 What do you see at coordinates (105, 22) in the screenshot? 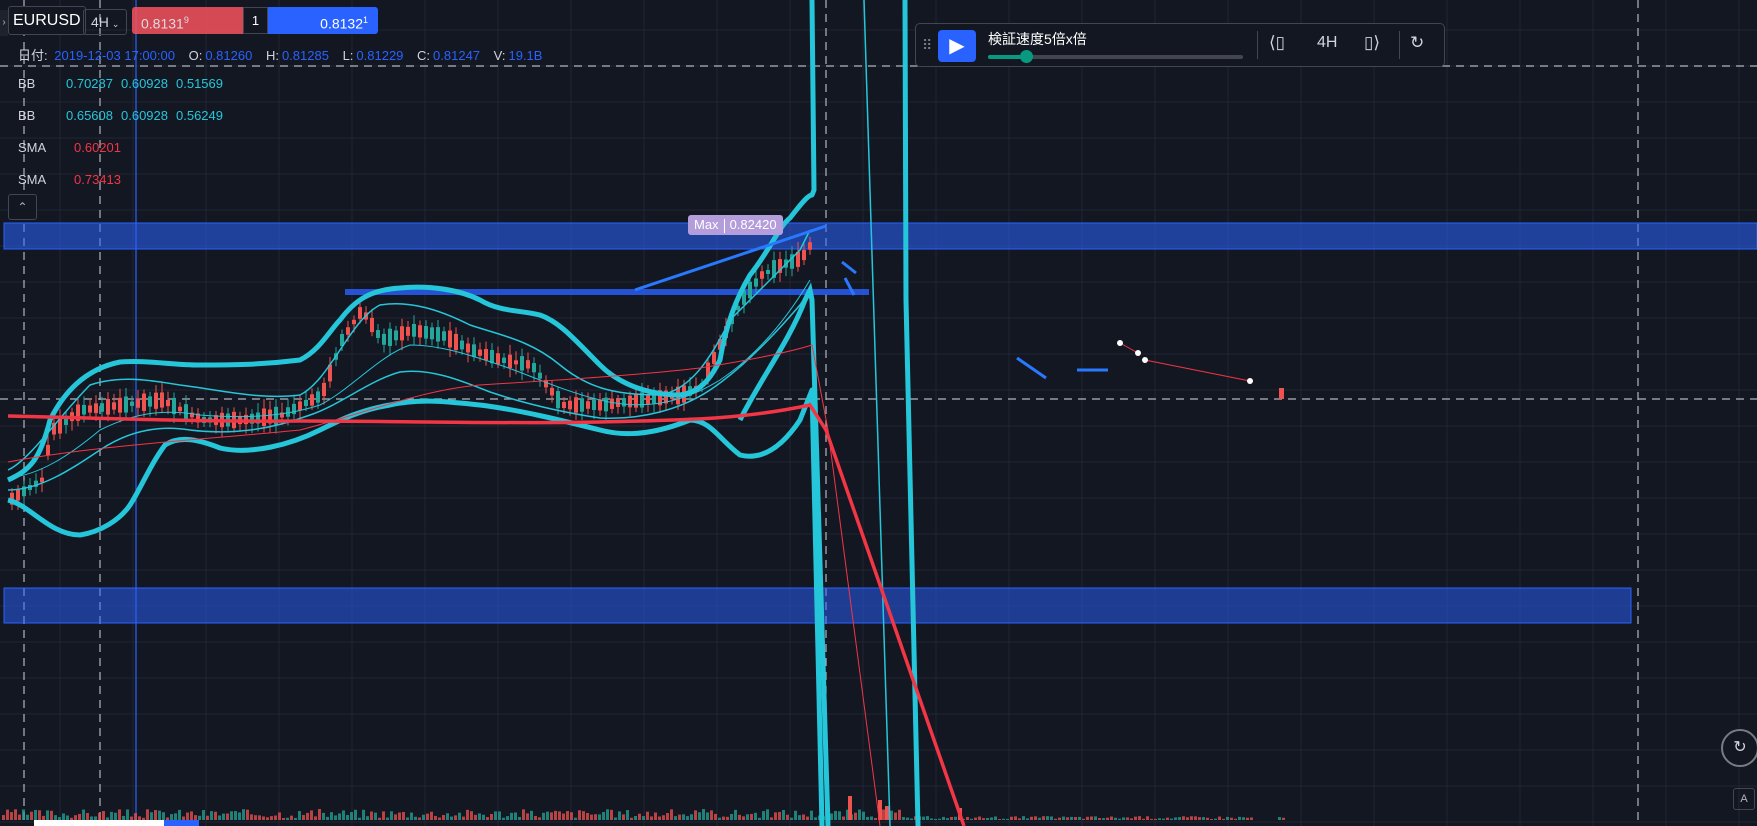
I see `timeframe-button: 4H ⌄` at bounding box center [105, 22].